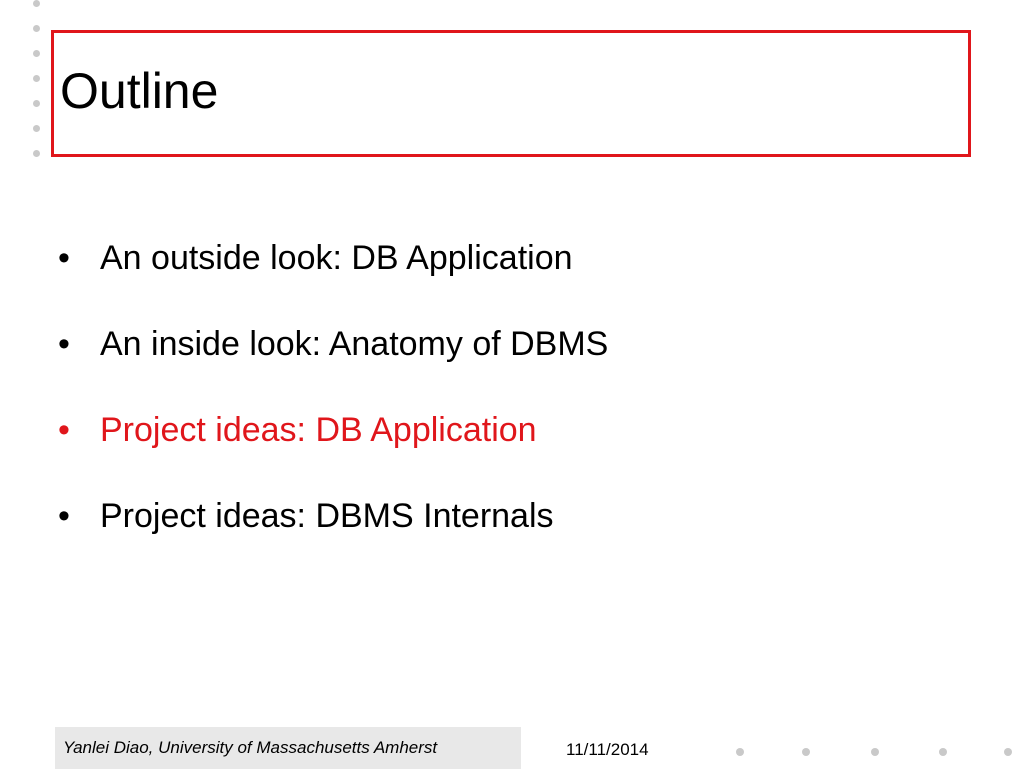 Image resolution: width=1024 pixels, height=769 pixels. Describe the element at coordinates (327, 516) in the screenshot. I see `bullet-text: Project ideas: DBMS Internals` at that location.